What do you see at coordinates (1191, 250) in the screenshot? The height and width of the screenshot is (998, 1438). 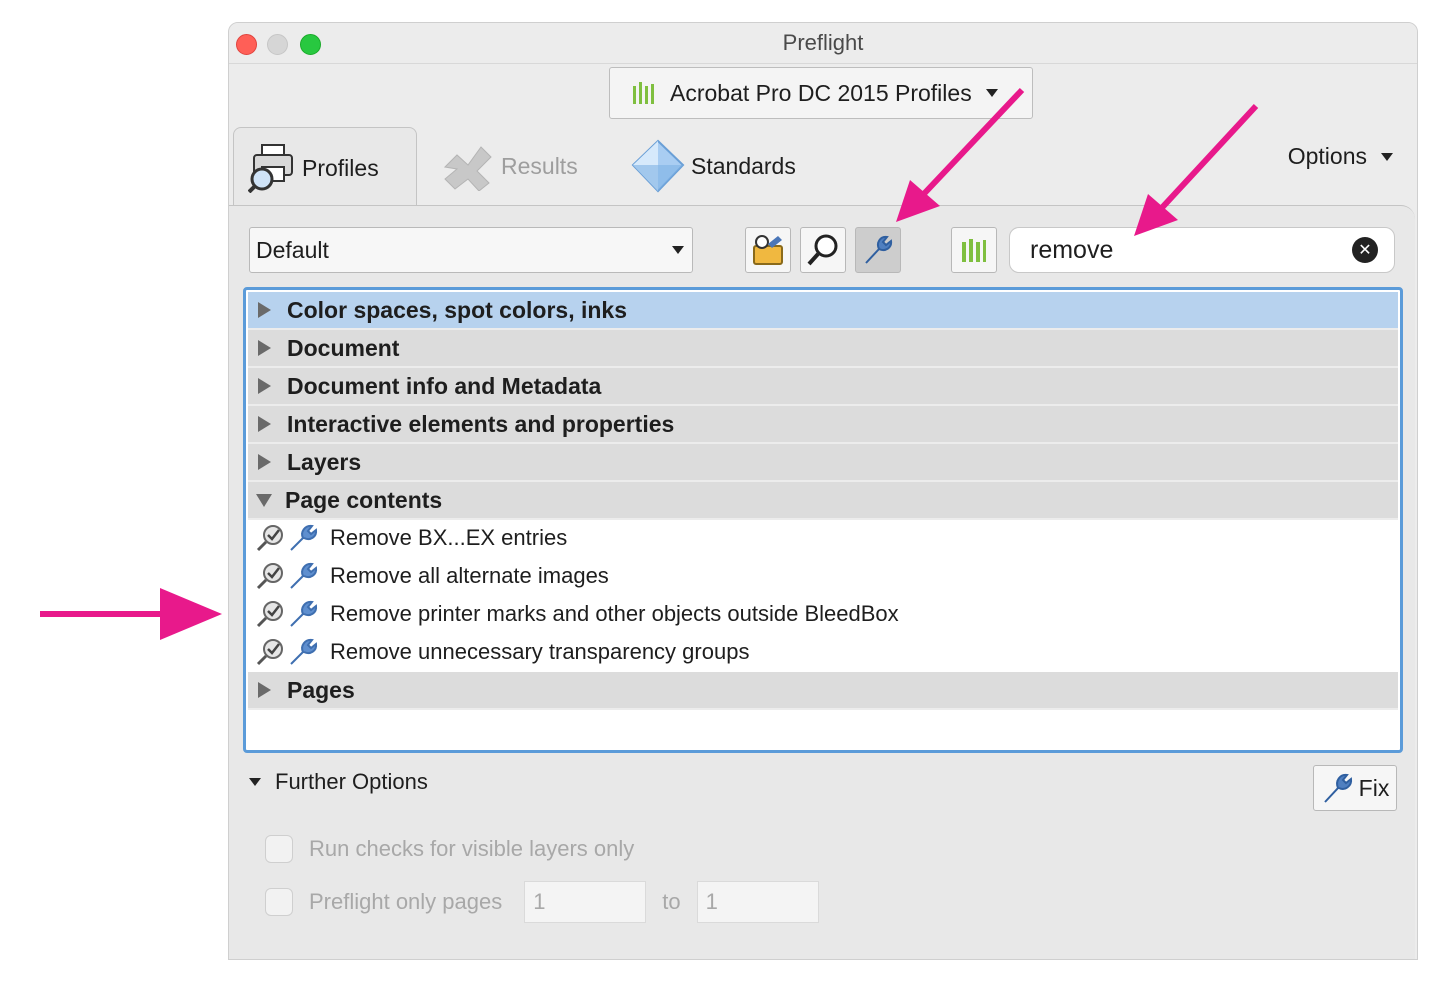 I see `search-input: remove` at bounding box center [1191, 250].